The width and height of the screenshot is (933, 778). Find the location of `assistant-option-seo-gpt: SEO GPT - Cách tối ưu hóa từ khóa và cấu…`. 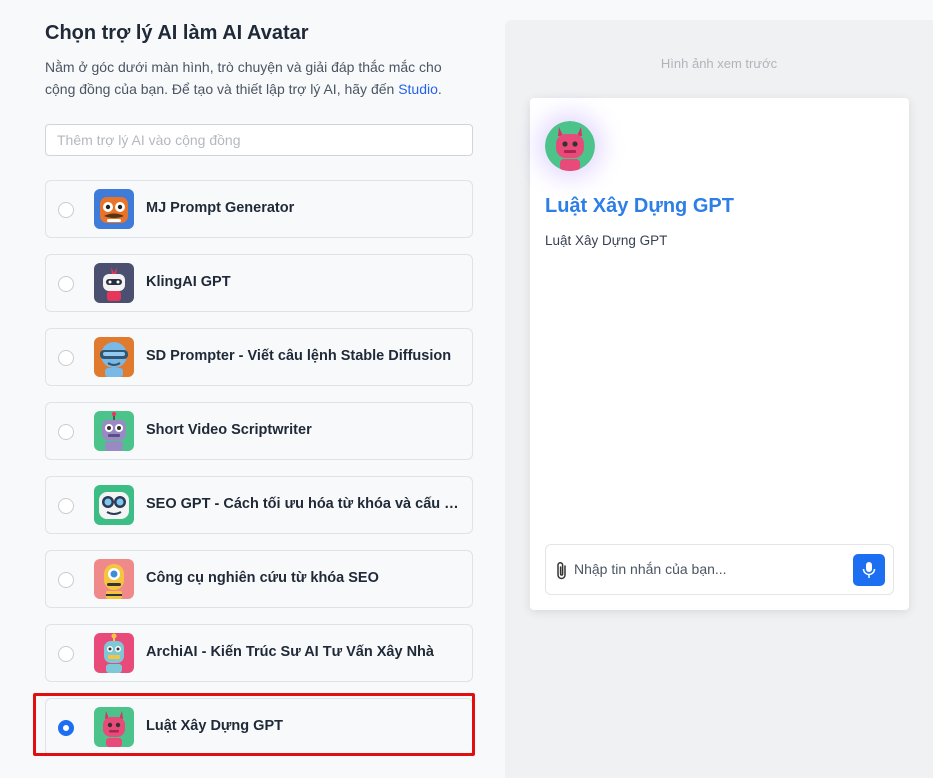

assistant-option-seo-gpt: SEO GPT - Cách tối ưu hóa từ khóa và cấu… is located at coordinates (259, 505).